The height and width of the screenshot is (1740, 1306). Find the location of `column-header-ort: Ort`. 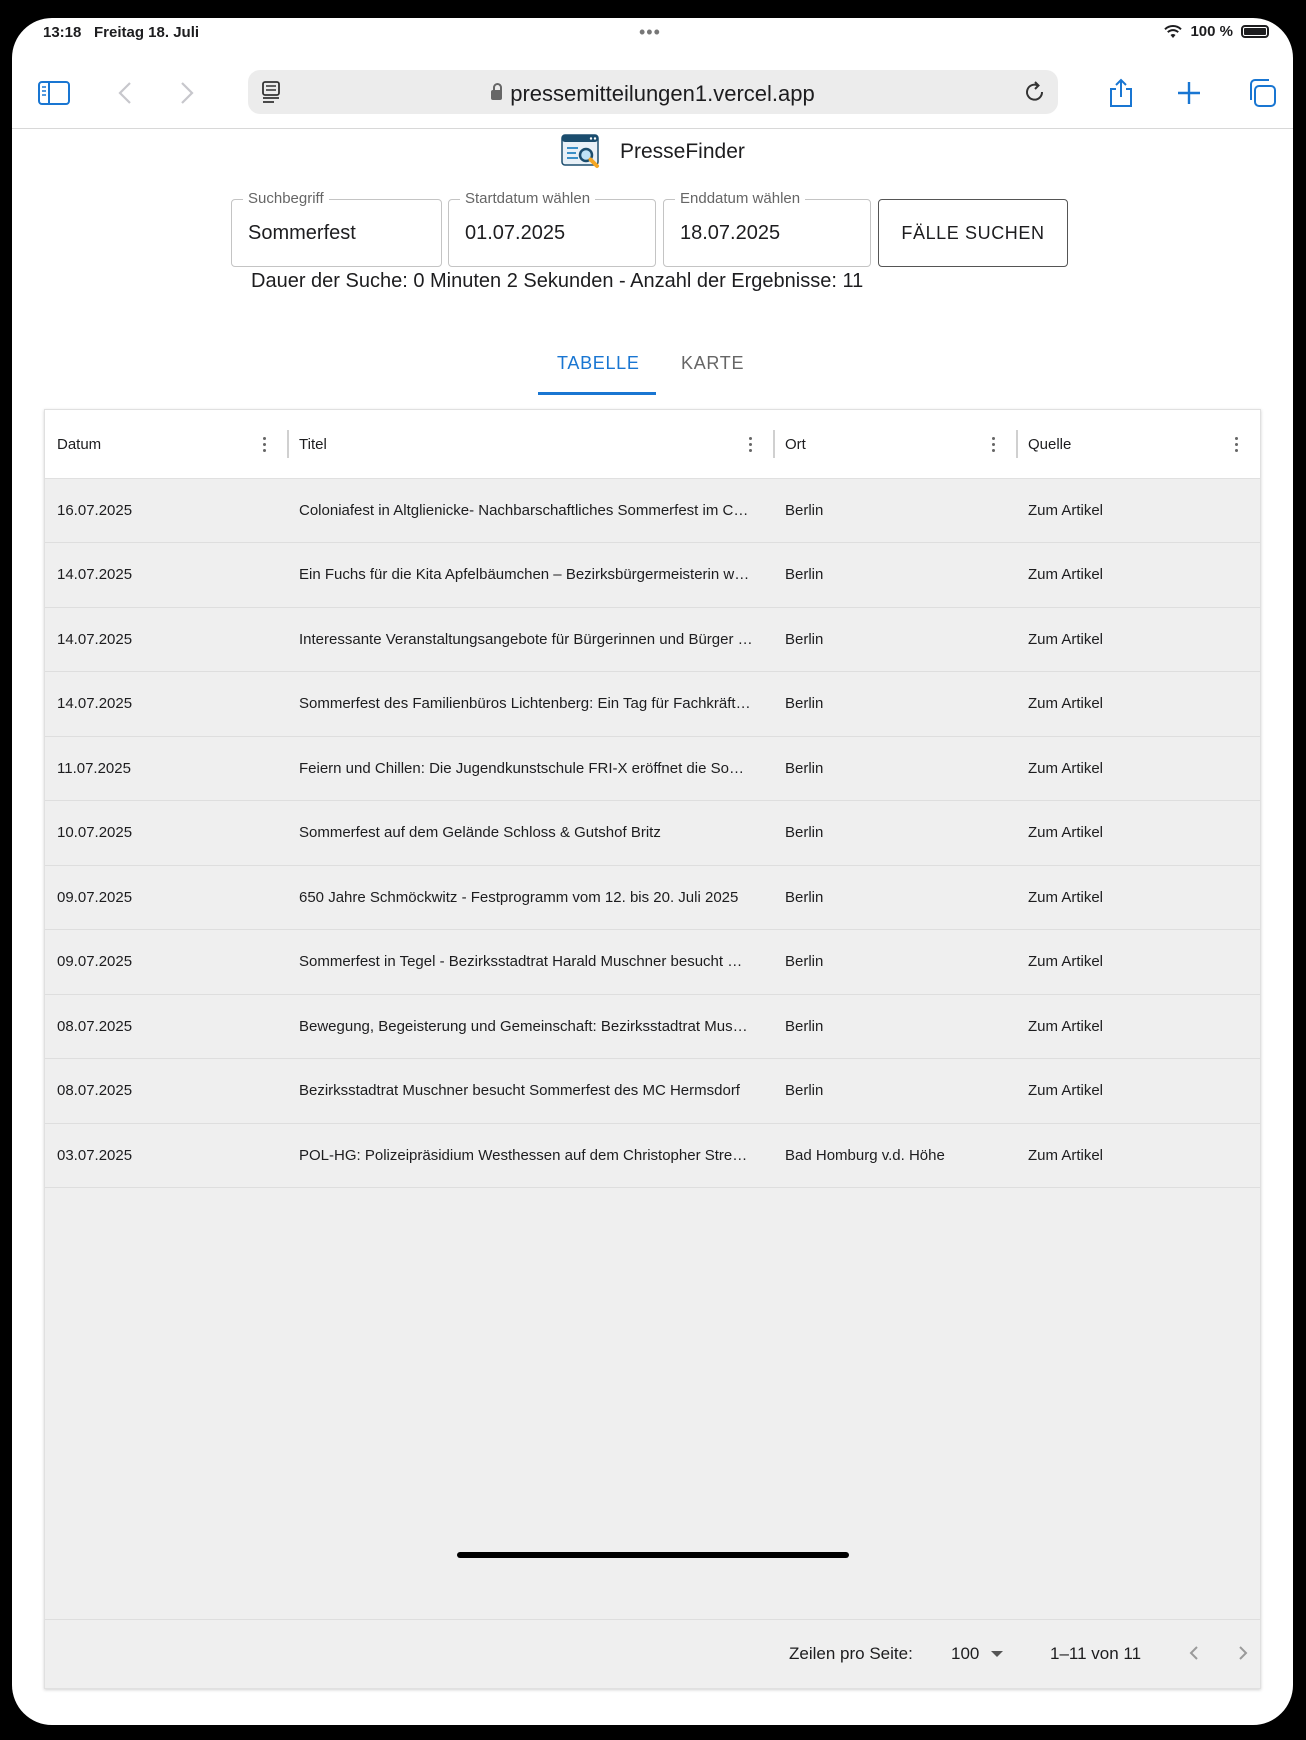

column-header-ort: Ort is located at coordinates (795, 444).